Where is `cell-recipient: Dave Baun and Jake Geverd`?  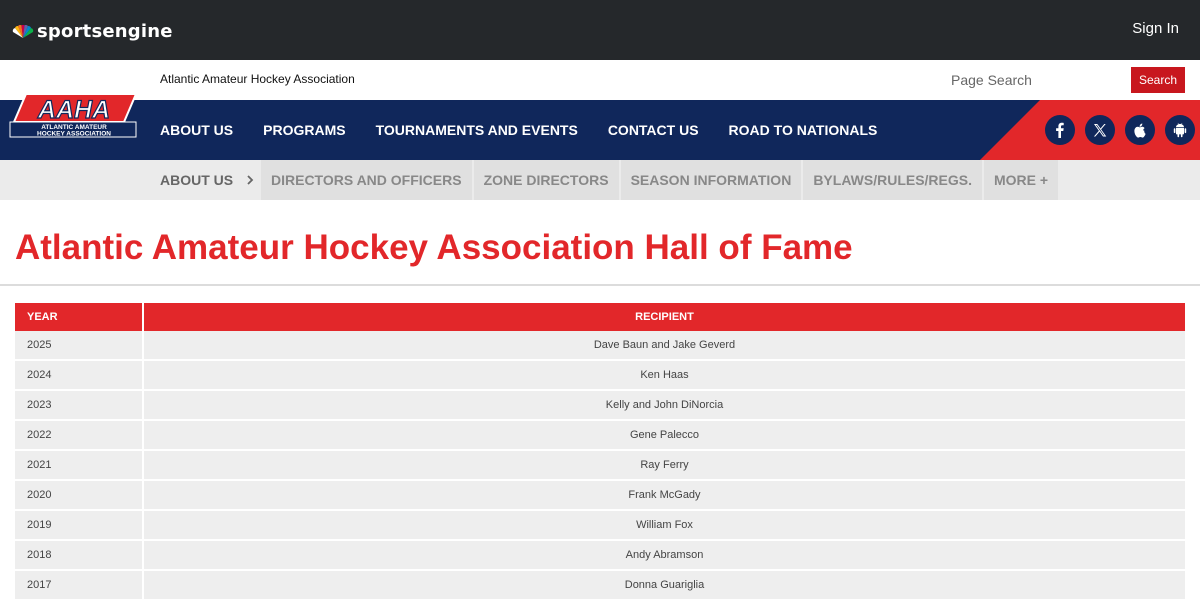
cell-recipient: Dave Baun and Jake Geverd is located at coordinates (664, 346).